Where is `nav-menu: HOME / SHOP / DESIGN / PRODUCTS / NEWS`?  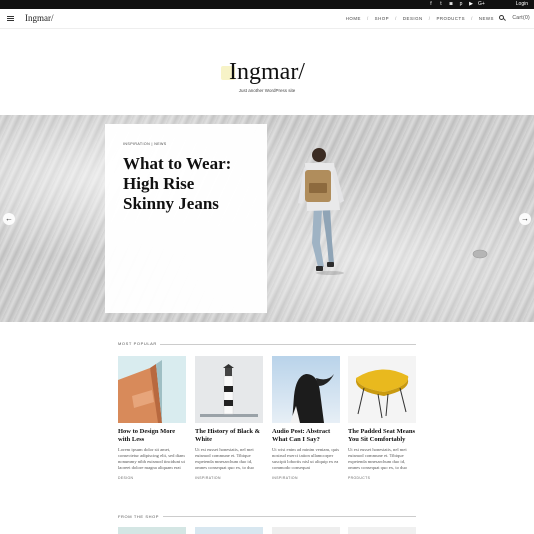 nav-menu: HOME / SHOP / DESIGN / PRODUCTS / NEWS is located at coordinates (420, 18).